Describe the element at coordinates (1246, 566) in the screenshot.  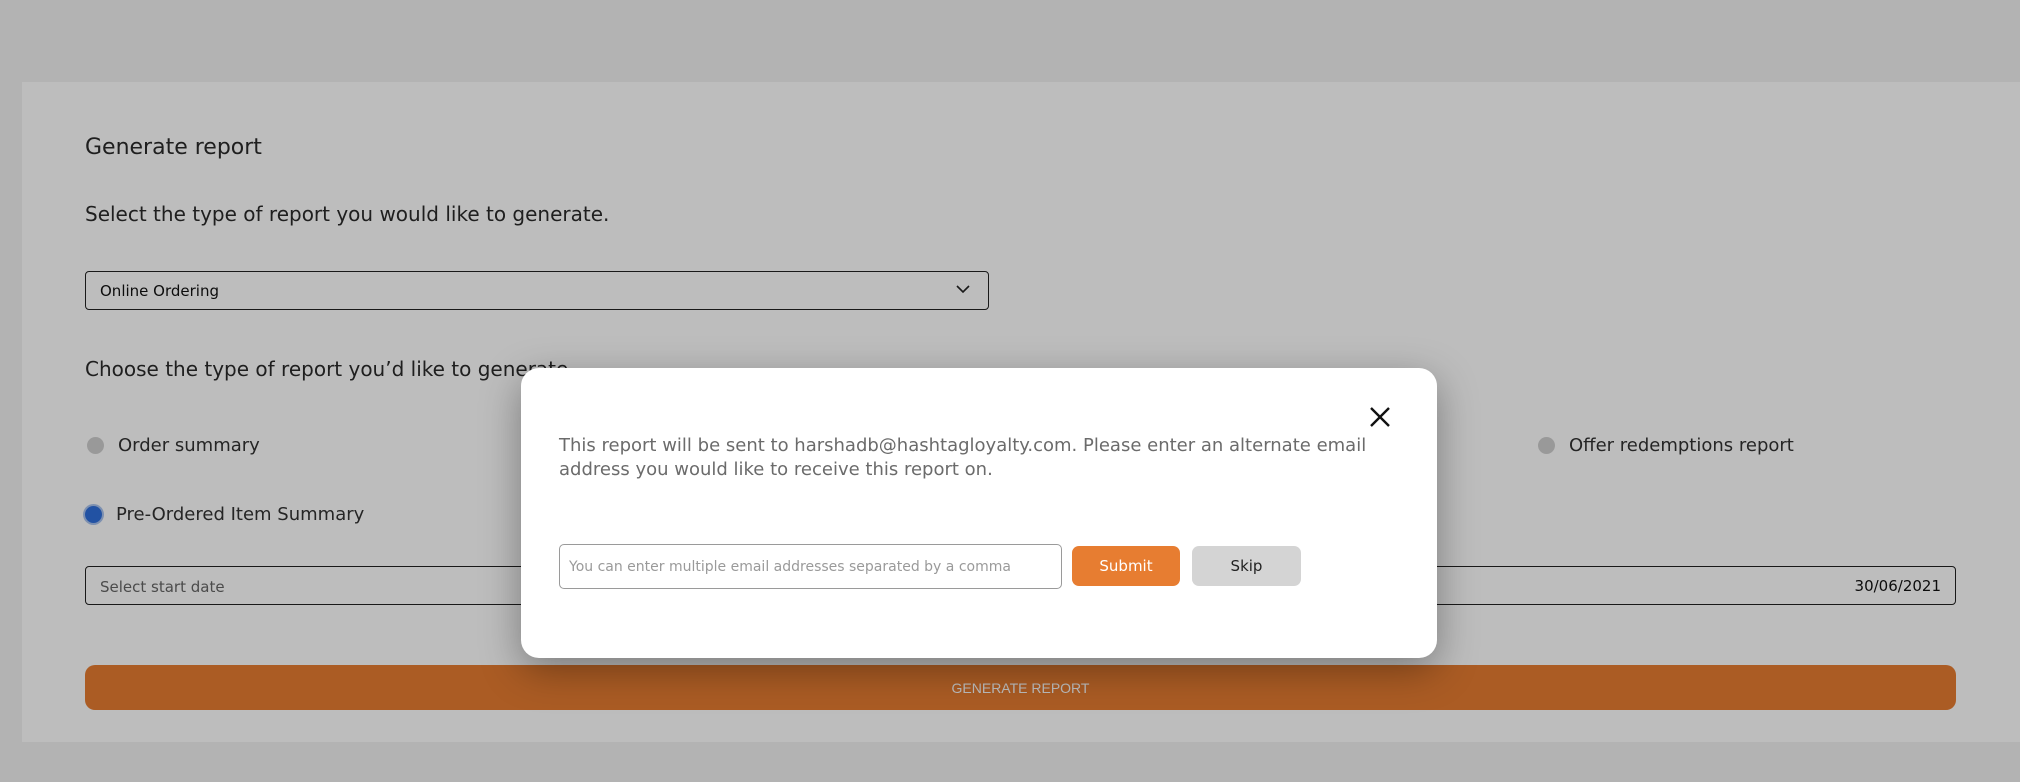
I see `skip-button: Skip` at that location.